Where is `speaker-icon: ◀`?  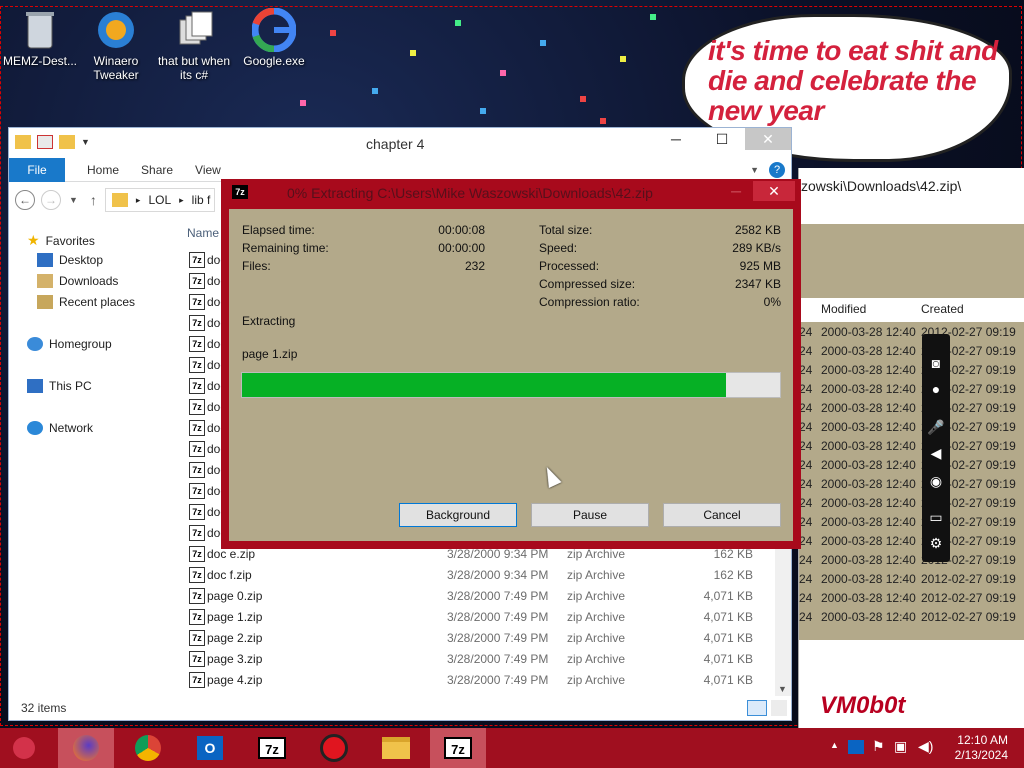
speaker-icon: ◀ is located at coordinates (936, 453).